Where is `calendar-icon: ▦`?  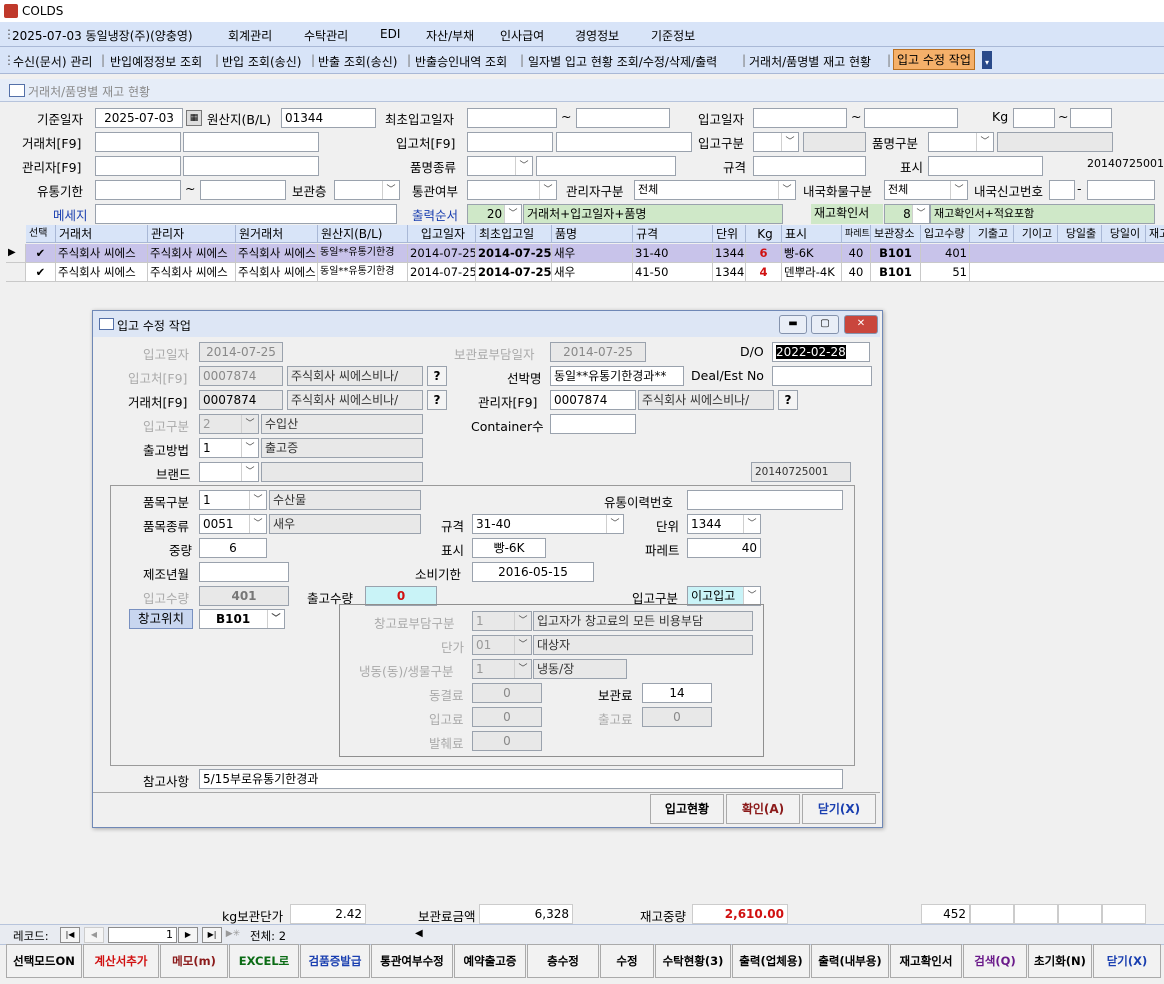 calendar-icon: ▦ is located at coordinates (194, 118).